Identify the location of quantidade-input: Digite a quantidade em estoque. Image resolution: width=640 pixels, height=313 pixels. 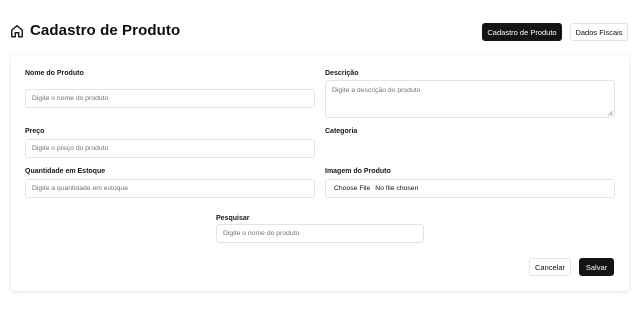
(170, 188).